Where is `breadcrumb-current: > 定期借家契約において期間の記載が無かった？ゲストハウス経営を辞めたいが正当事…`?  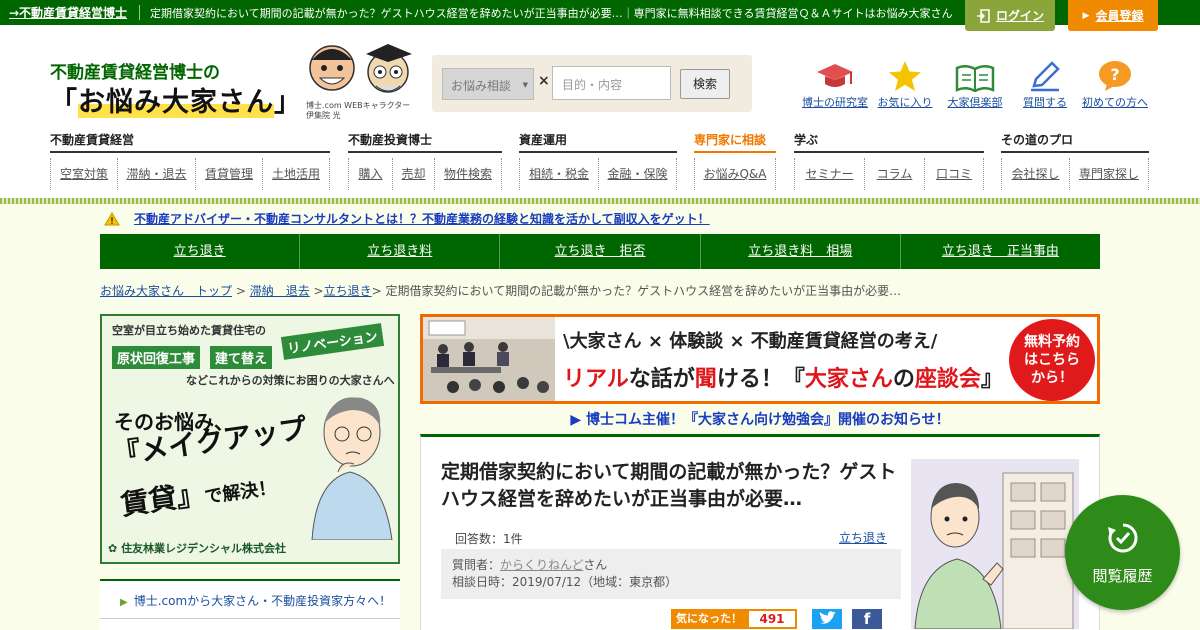 breadcrumb-current: > 定期借家契約において期間の記載が無かった？ゲストハウス経営を辞めたいが正当事… is located at coordinates (636, 291).